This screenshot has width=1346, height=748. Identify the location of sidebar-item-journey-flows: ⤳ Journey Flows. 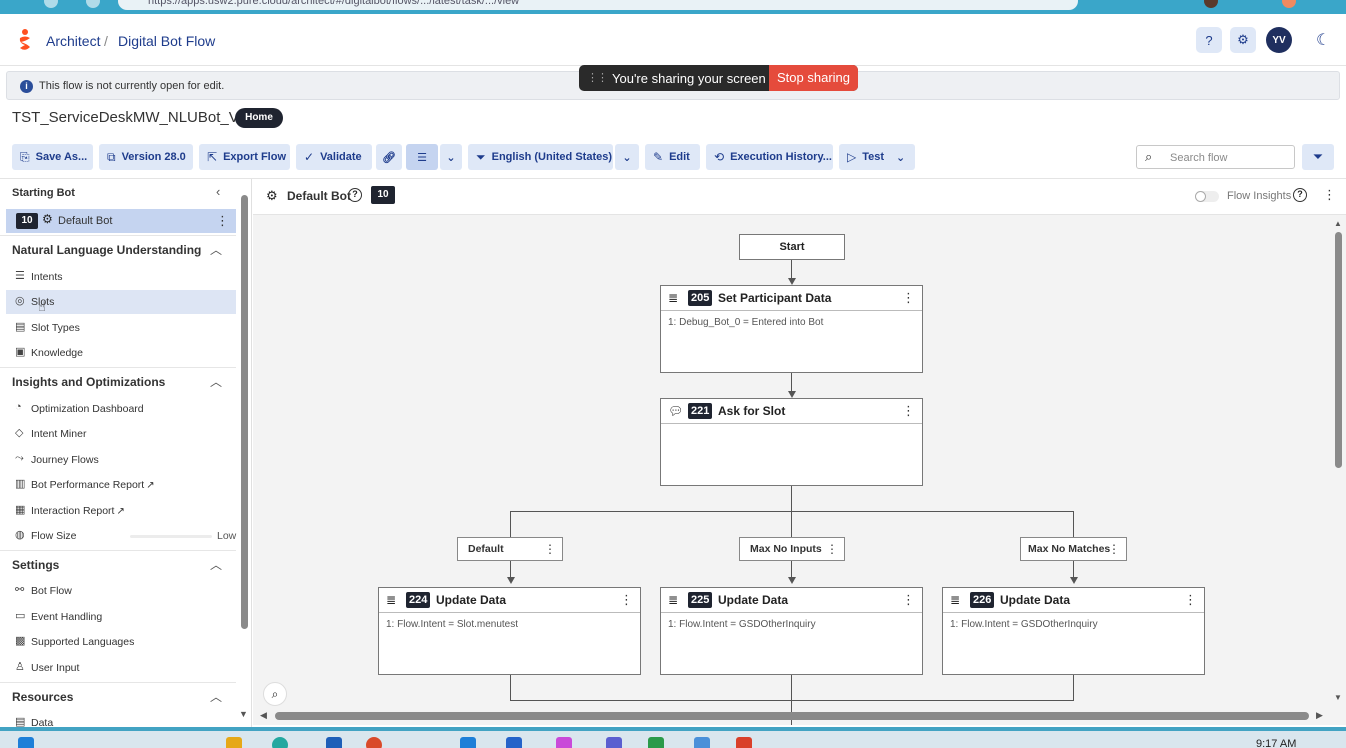
(121, 460).